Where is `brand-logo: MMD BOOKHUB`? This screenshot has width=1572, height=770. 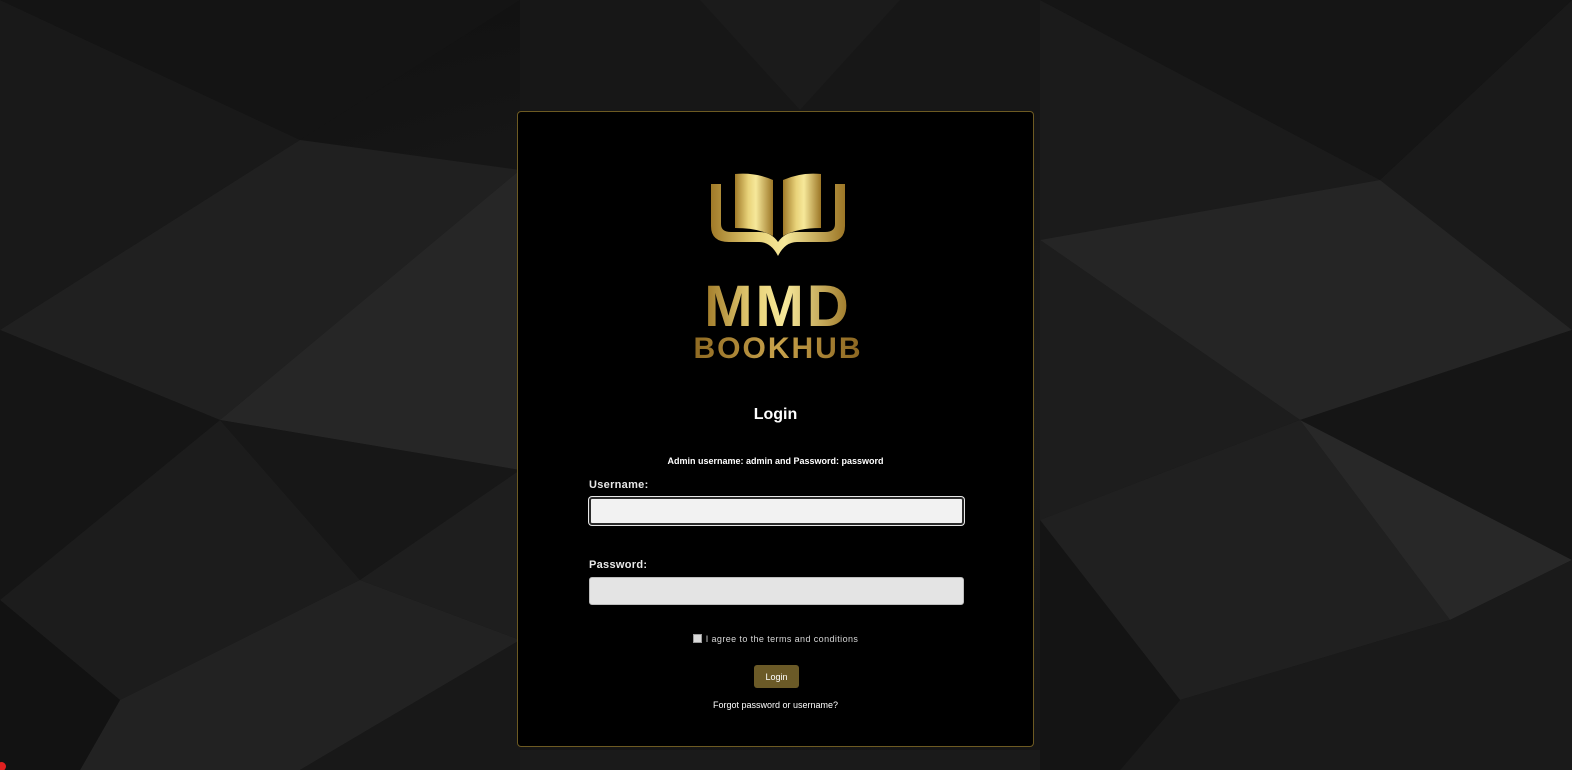 brand-logo: MMD BOOKHUB is located at coordinates (778, 266).